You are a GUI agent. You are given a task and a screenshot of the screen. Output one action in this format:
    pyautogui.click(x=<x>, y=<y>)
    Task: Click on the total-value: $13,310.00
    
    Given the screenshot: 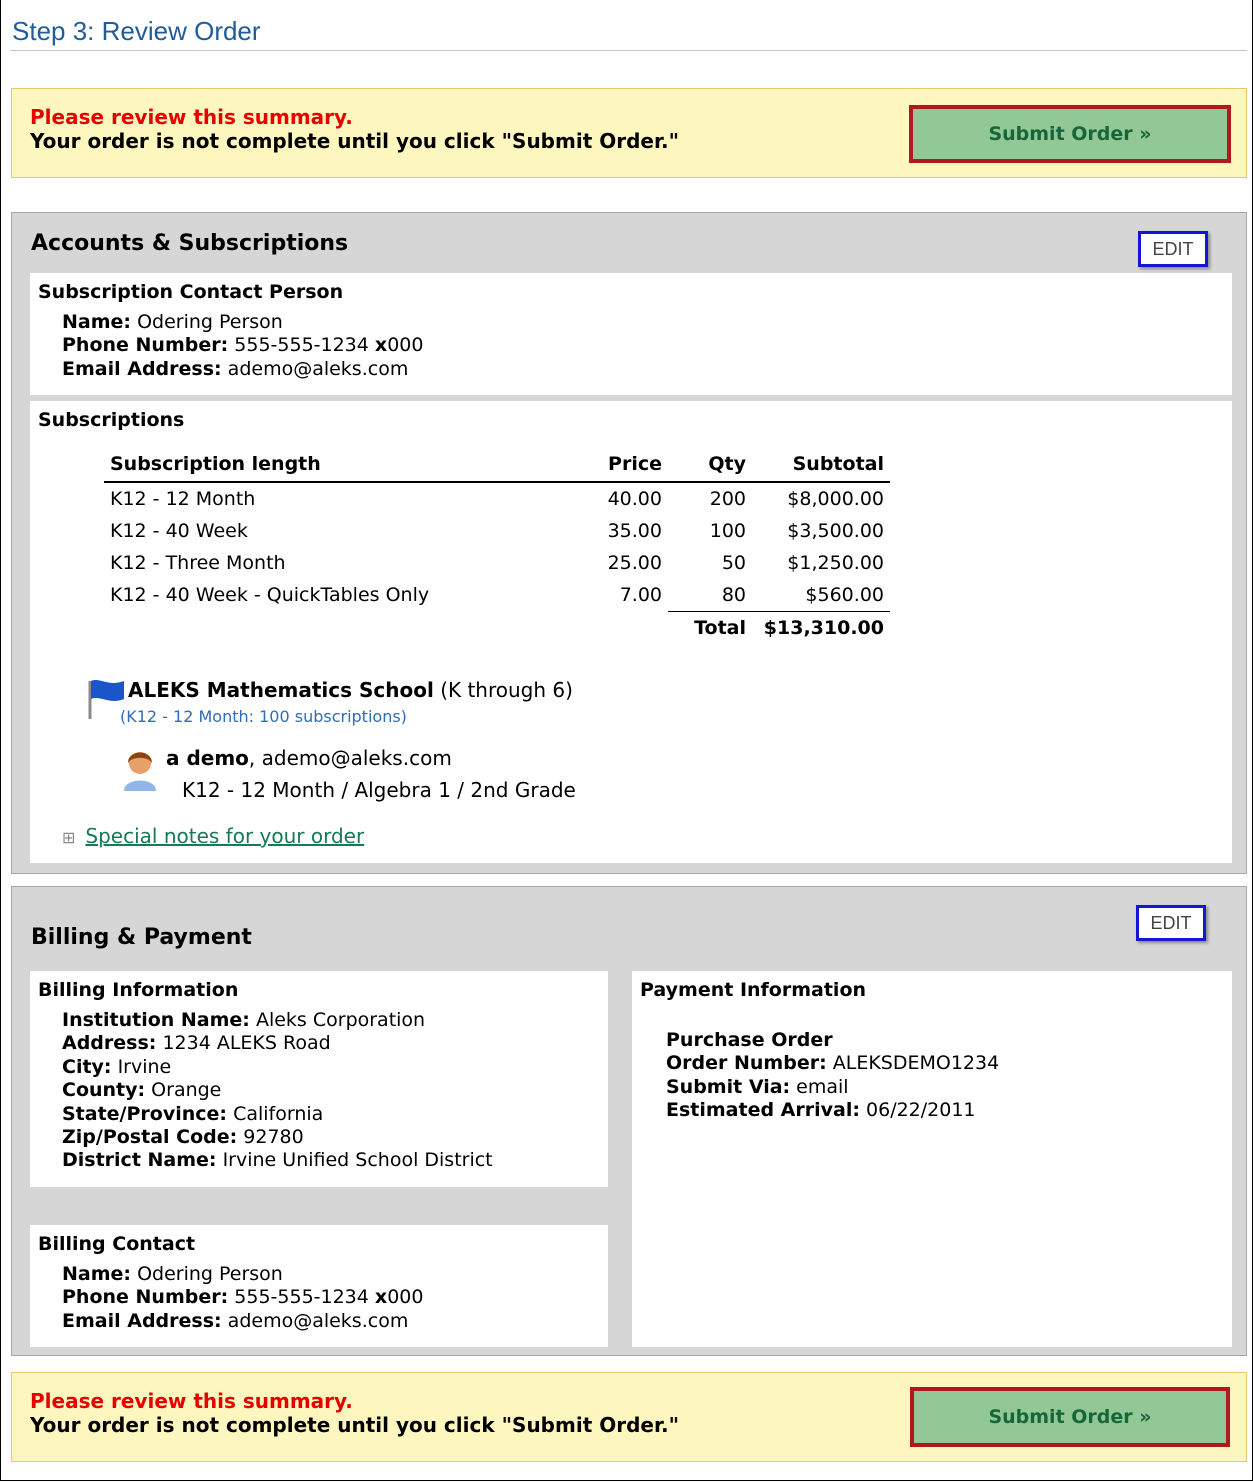 What is the action you would take?
    pyautogui.click(x=821, y=627)
    